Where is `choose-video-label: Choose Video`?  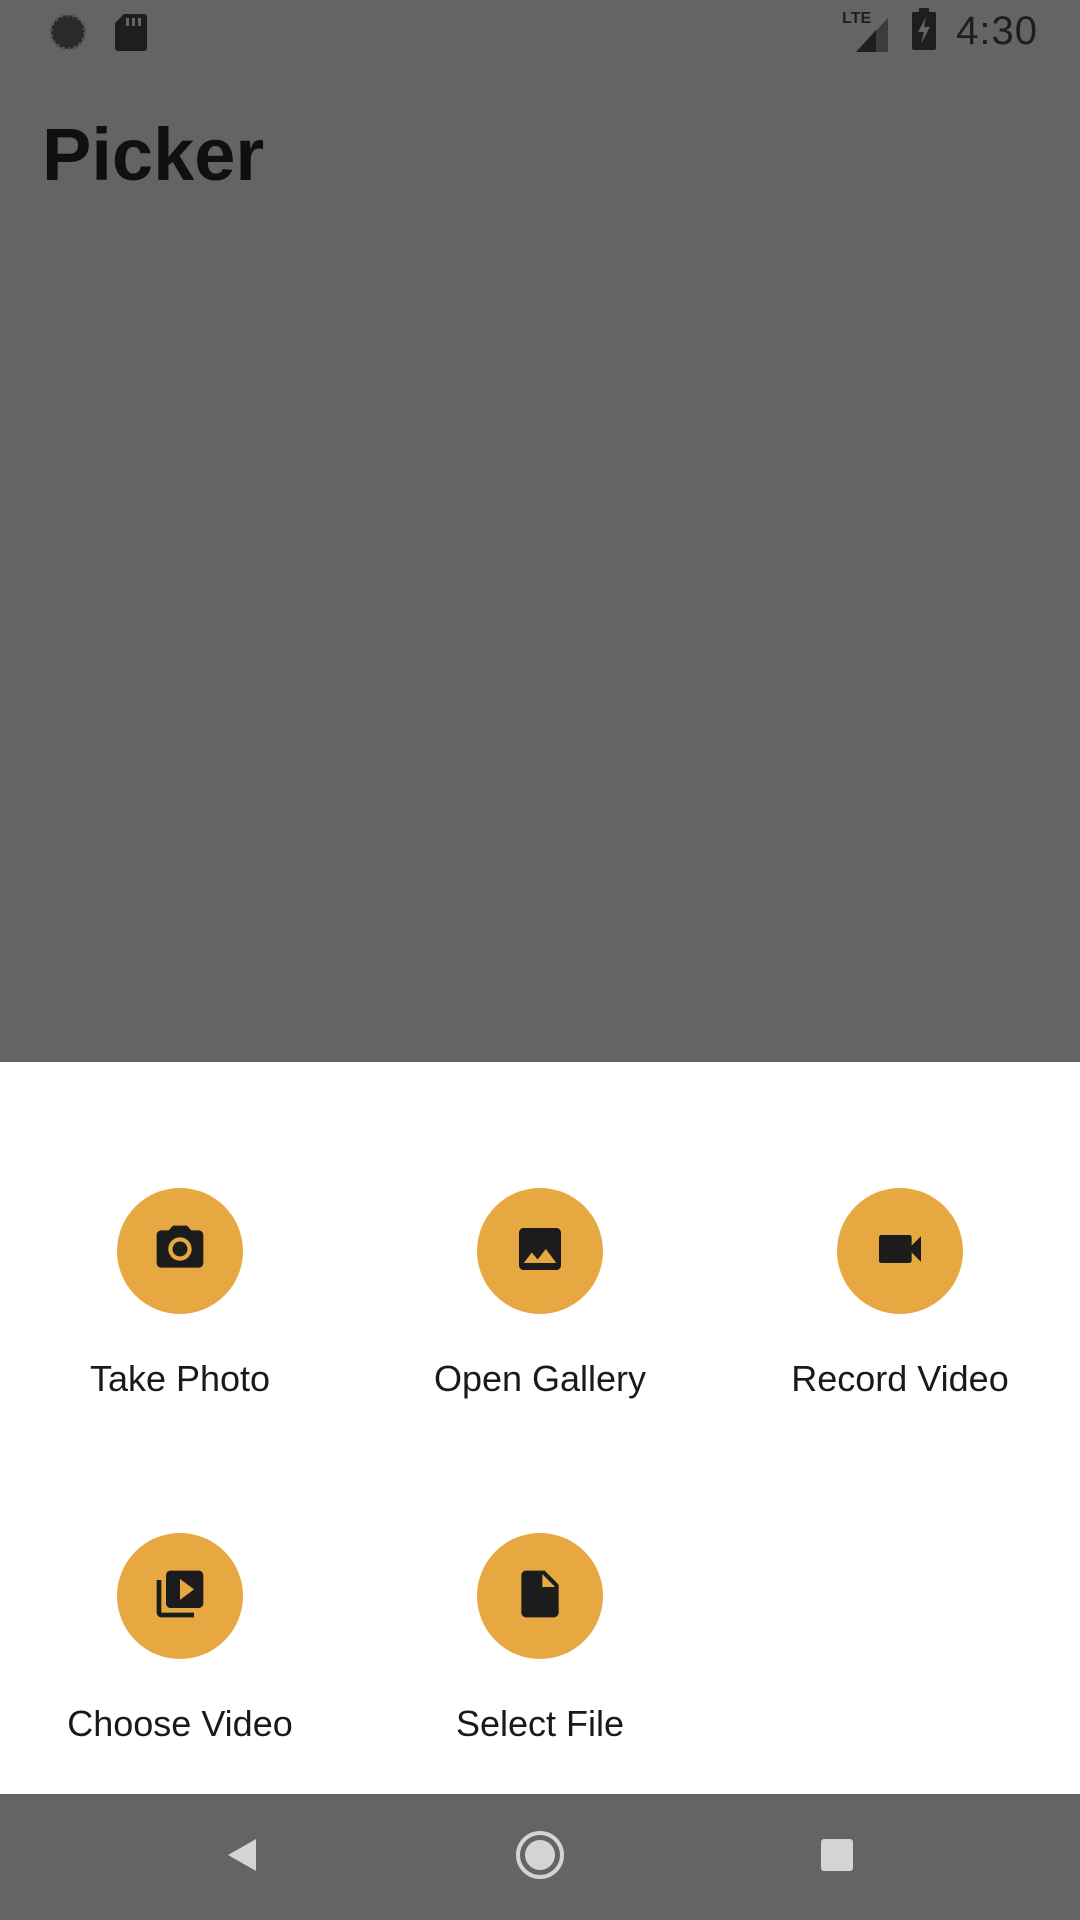
choose-video-label: Choose Video is located at coordinates (180, 1723).